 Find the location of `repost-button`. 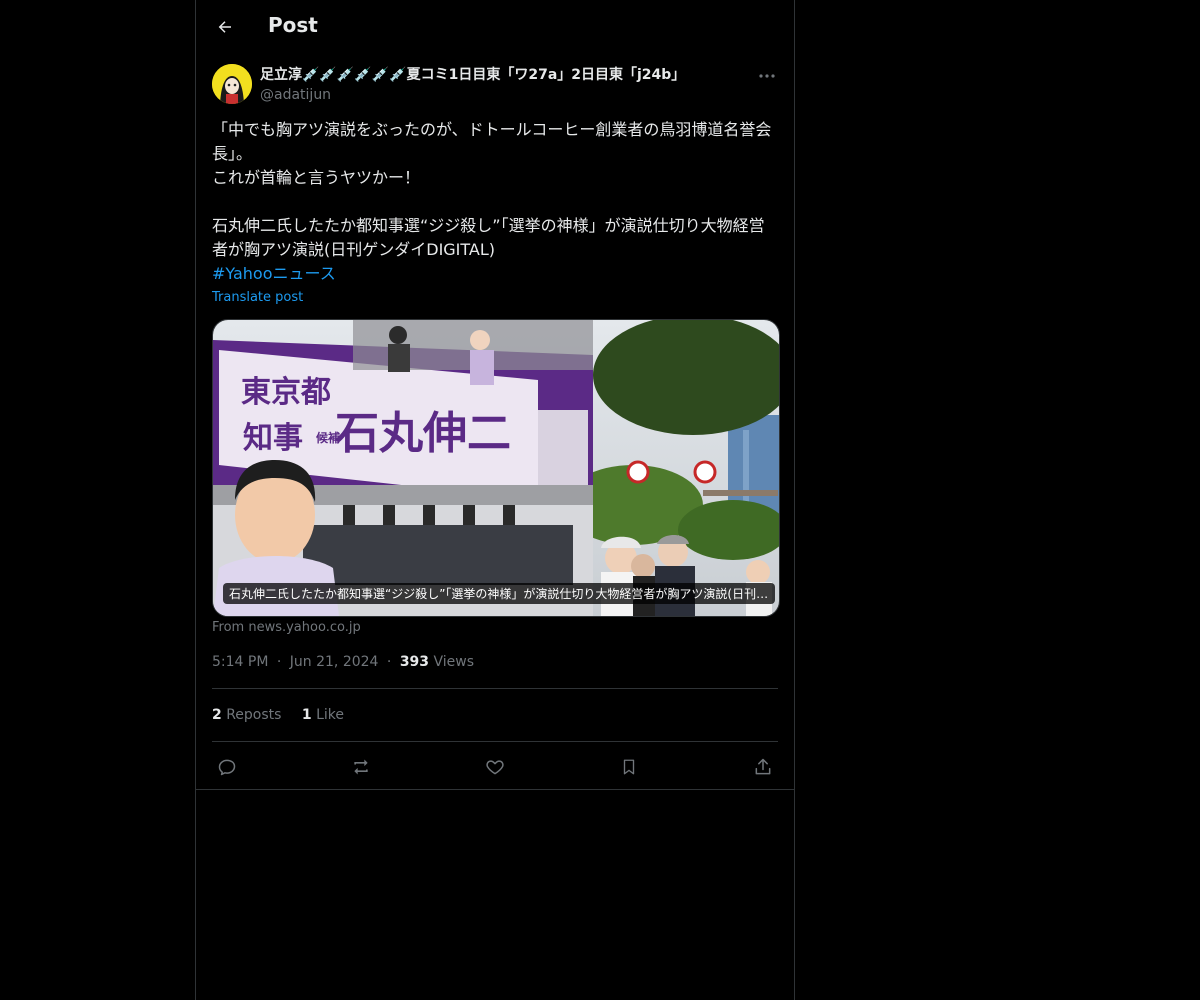

repost-button is located at coordinates (361, 767).